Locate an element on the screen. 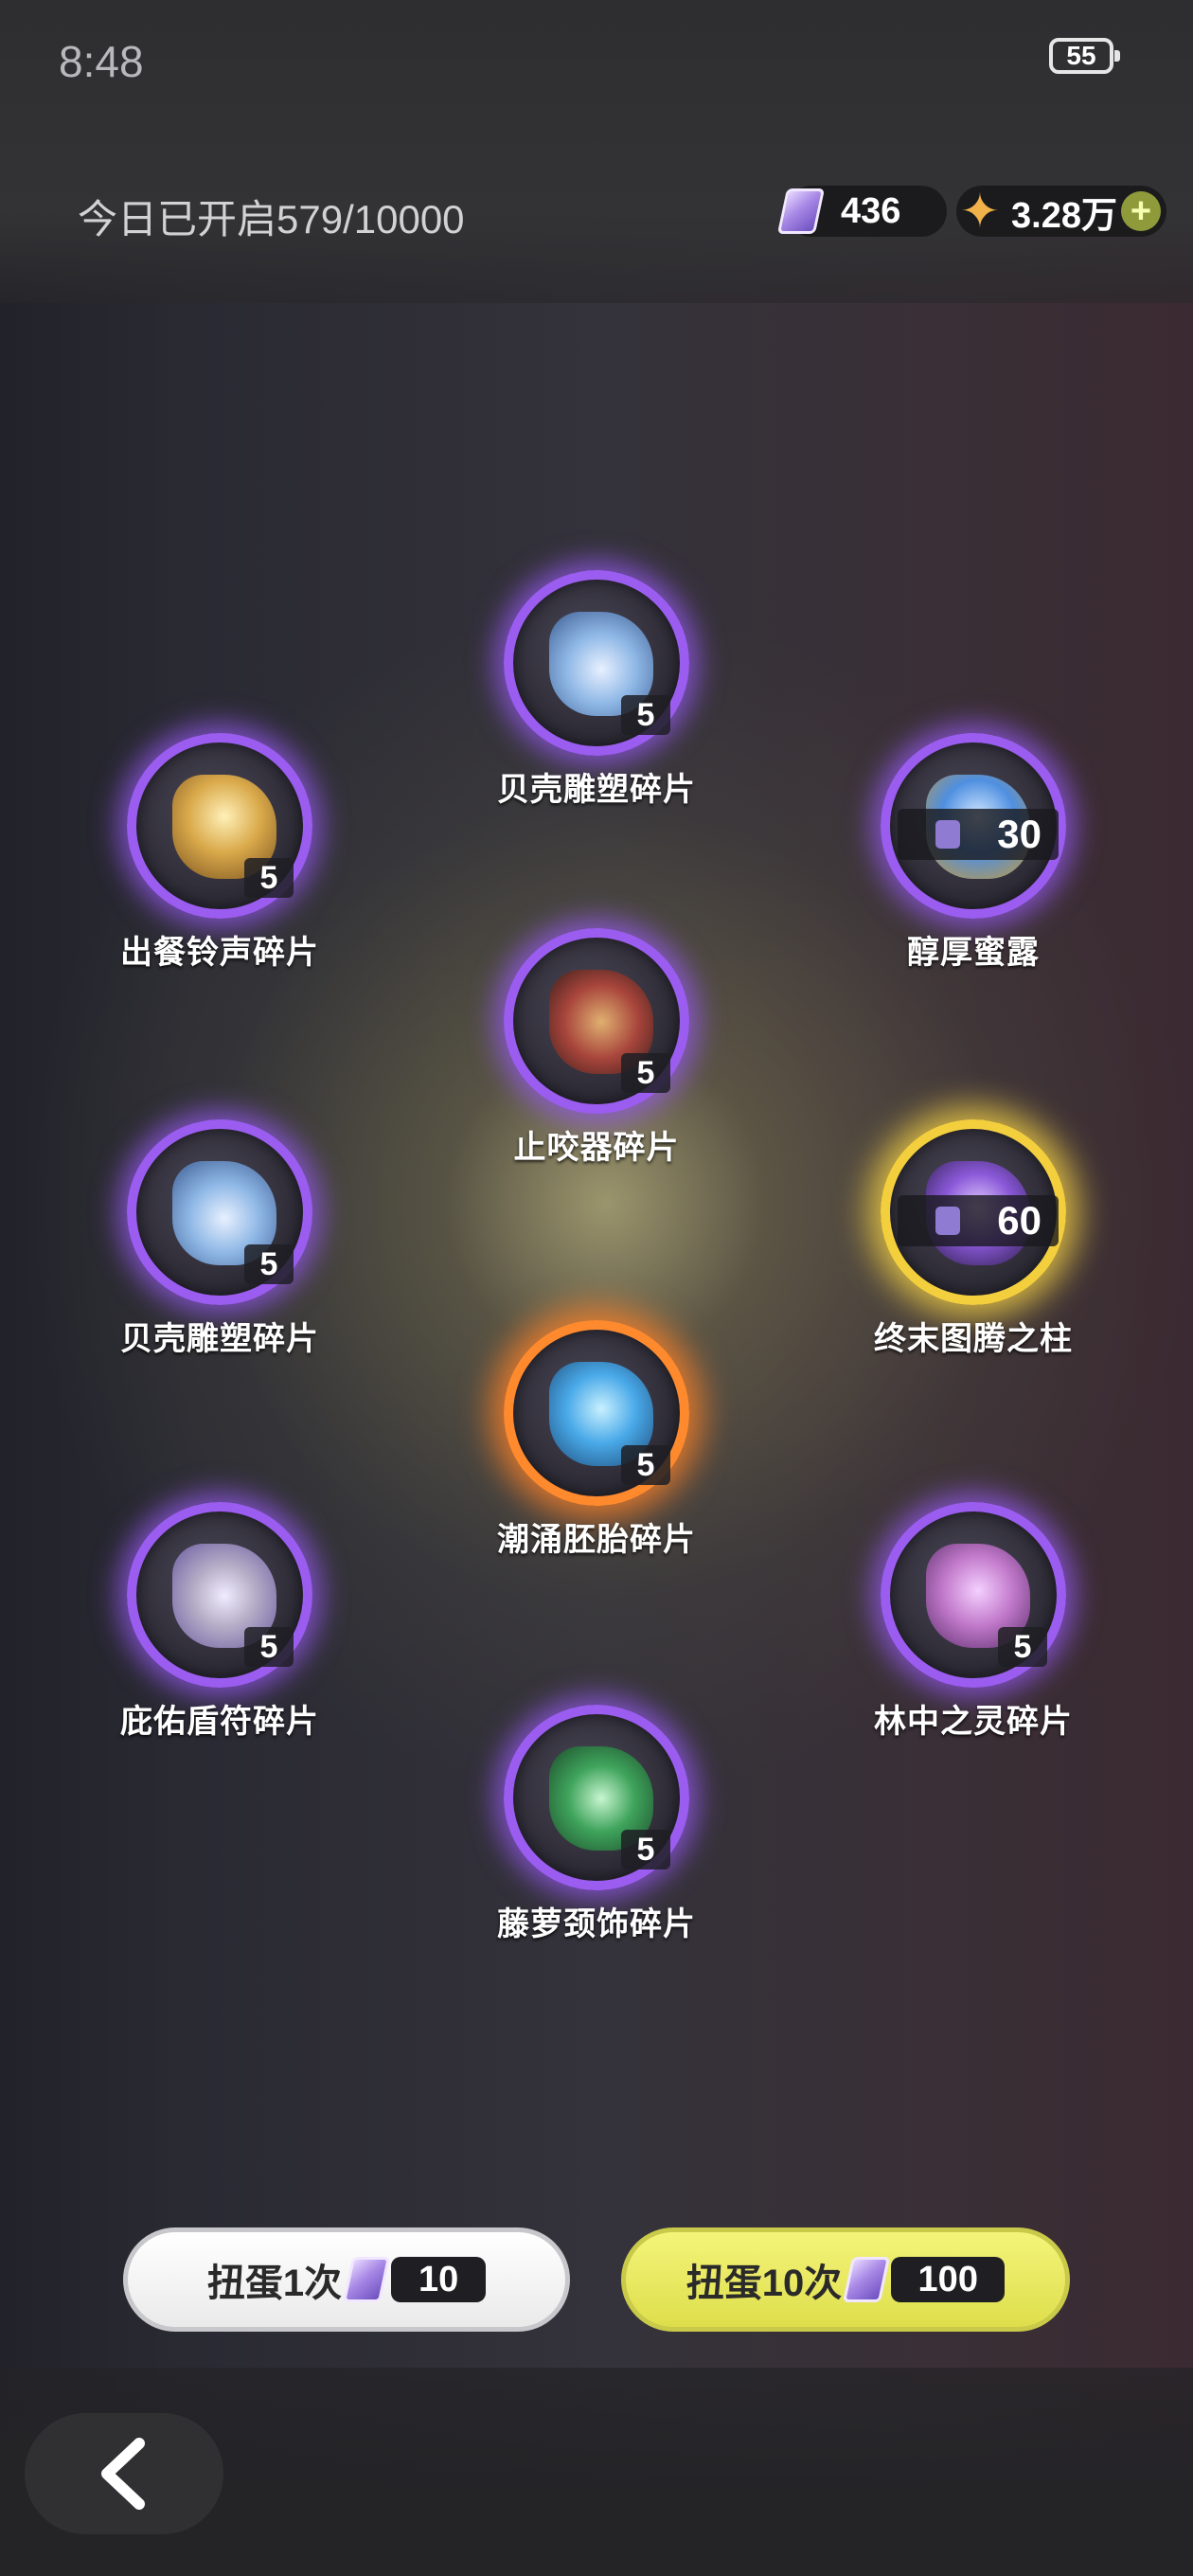  today-opened-counter: 今日已开启579/10000 is located at coordinates (271, 219).